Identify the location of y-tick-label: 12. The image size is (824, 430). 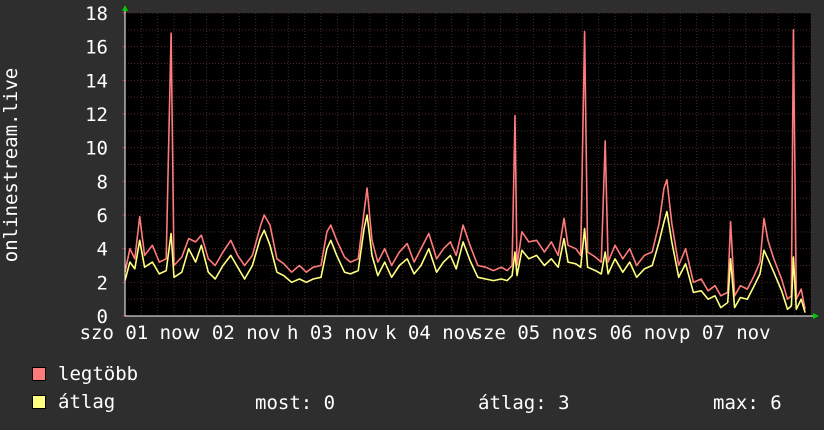
(96, 115).